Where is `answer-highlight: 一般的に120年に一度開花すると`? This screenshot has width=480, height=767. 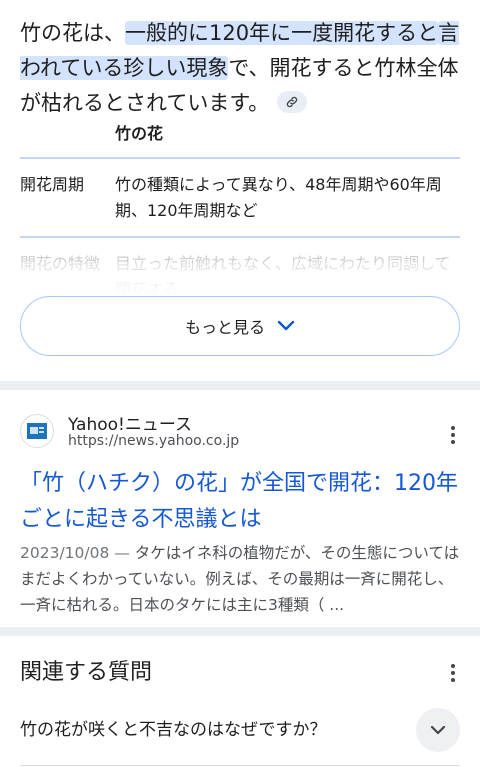
answer-highlight: 一般的に120年に一度開花すると is located at coordinates (282, 33).